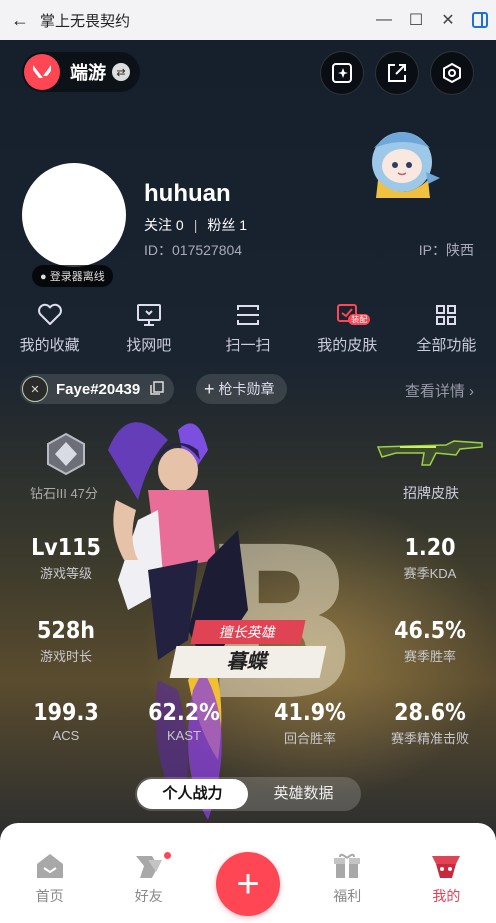  I want to click on quick-action-find-cafe: 找网吧, so click(148, 330).